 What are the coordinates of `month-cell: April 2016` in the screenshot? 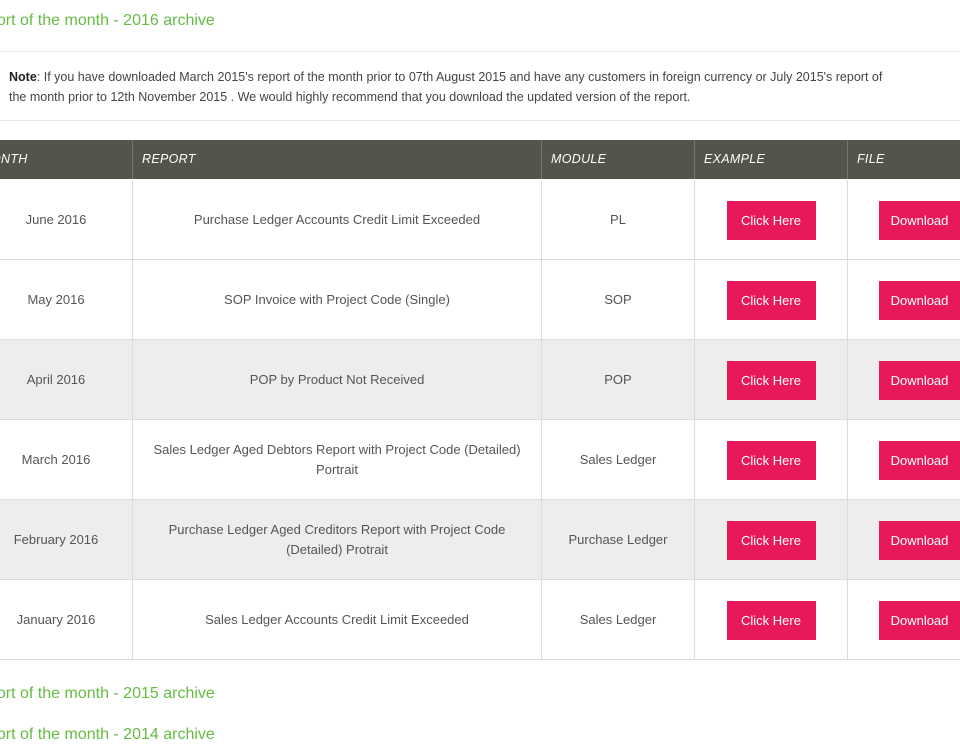 It's located at (66, 380).